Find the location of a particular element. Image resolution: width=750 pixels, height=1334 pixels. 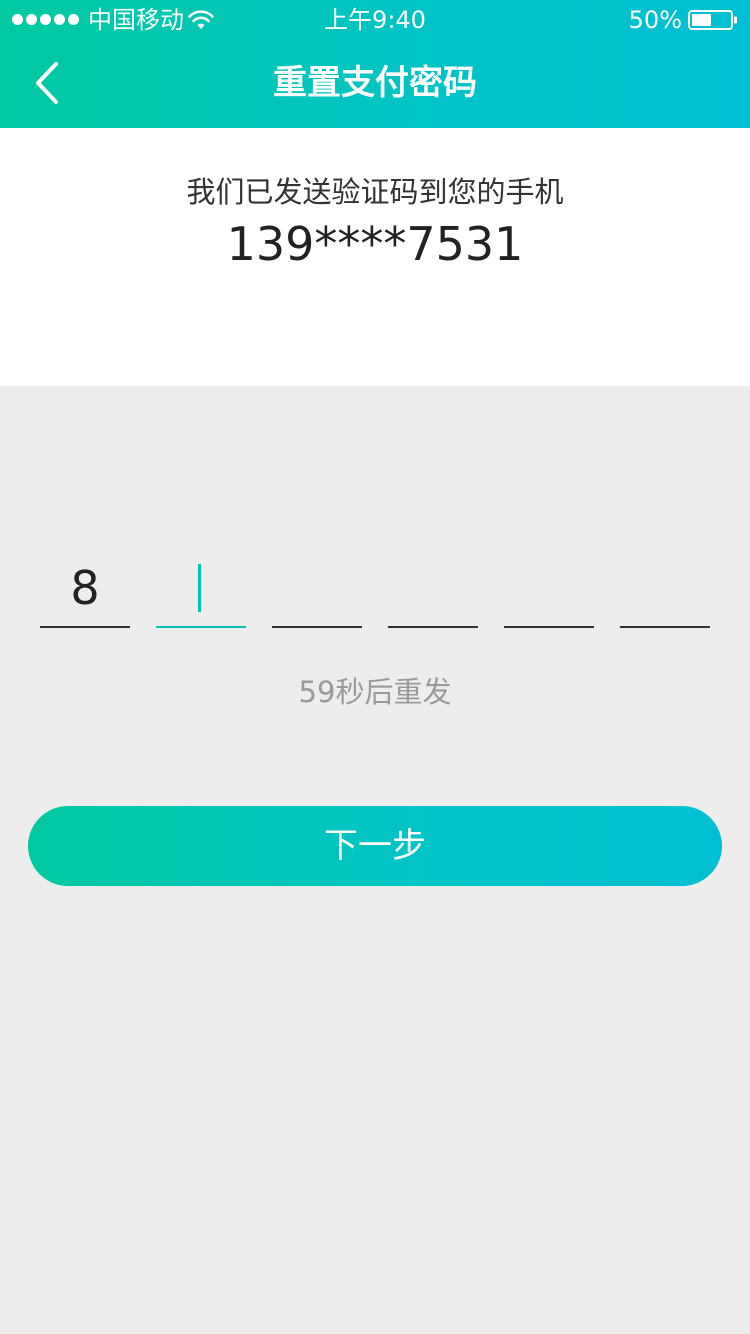

status-bar: 中国移动 上午9:40 50% is located at coordinates (375, 20).